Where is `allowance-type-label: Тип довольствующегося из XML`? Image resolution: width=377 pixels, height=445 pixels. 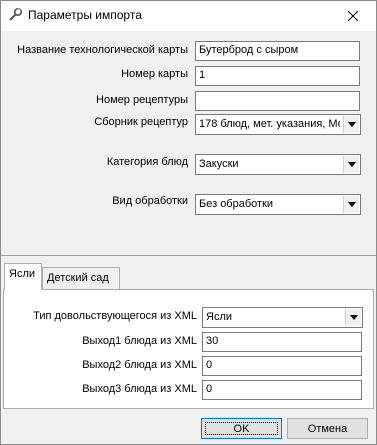
allowance-type-label: Тип довольствующегося из XML is located at coordinates (115, 316).